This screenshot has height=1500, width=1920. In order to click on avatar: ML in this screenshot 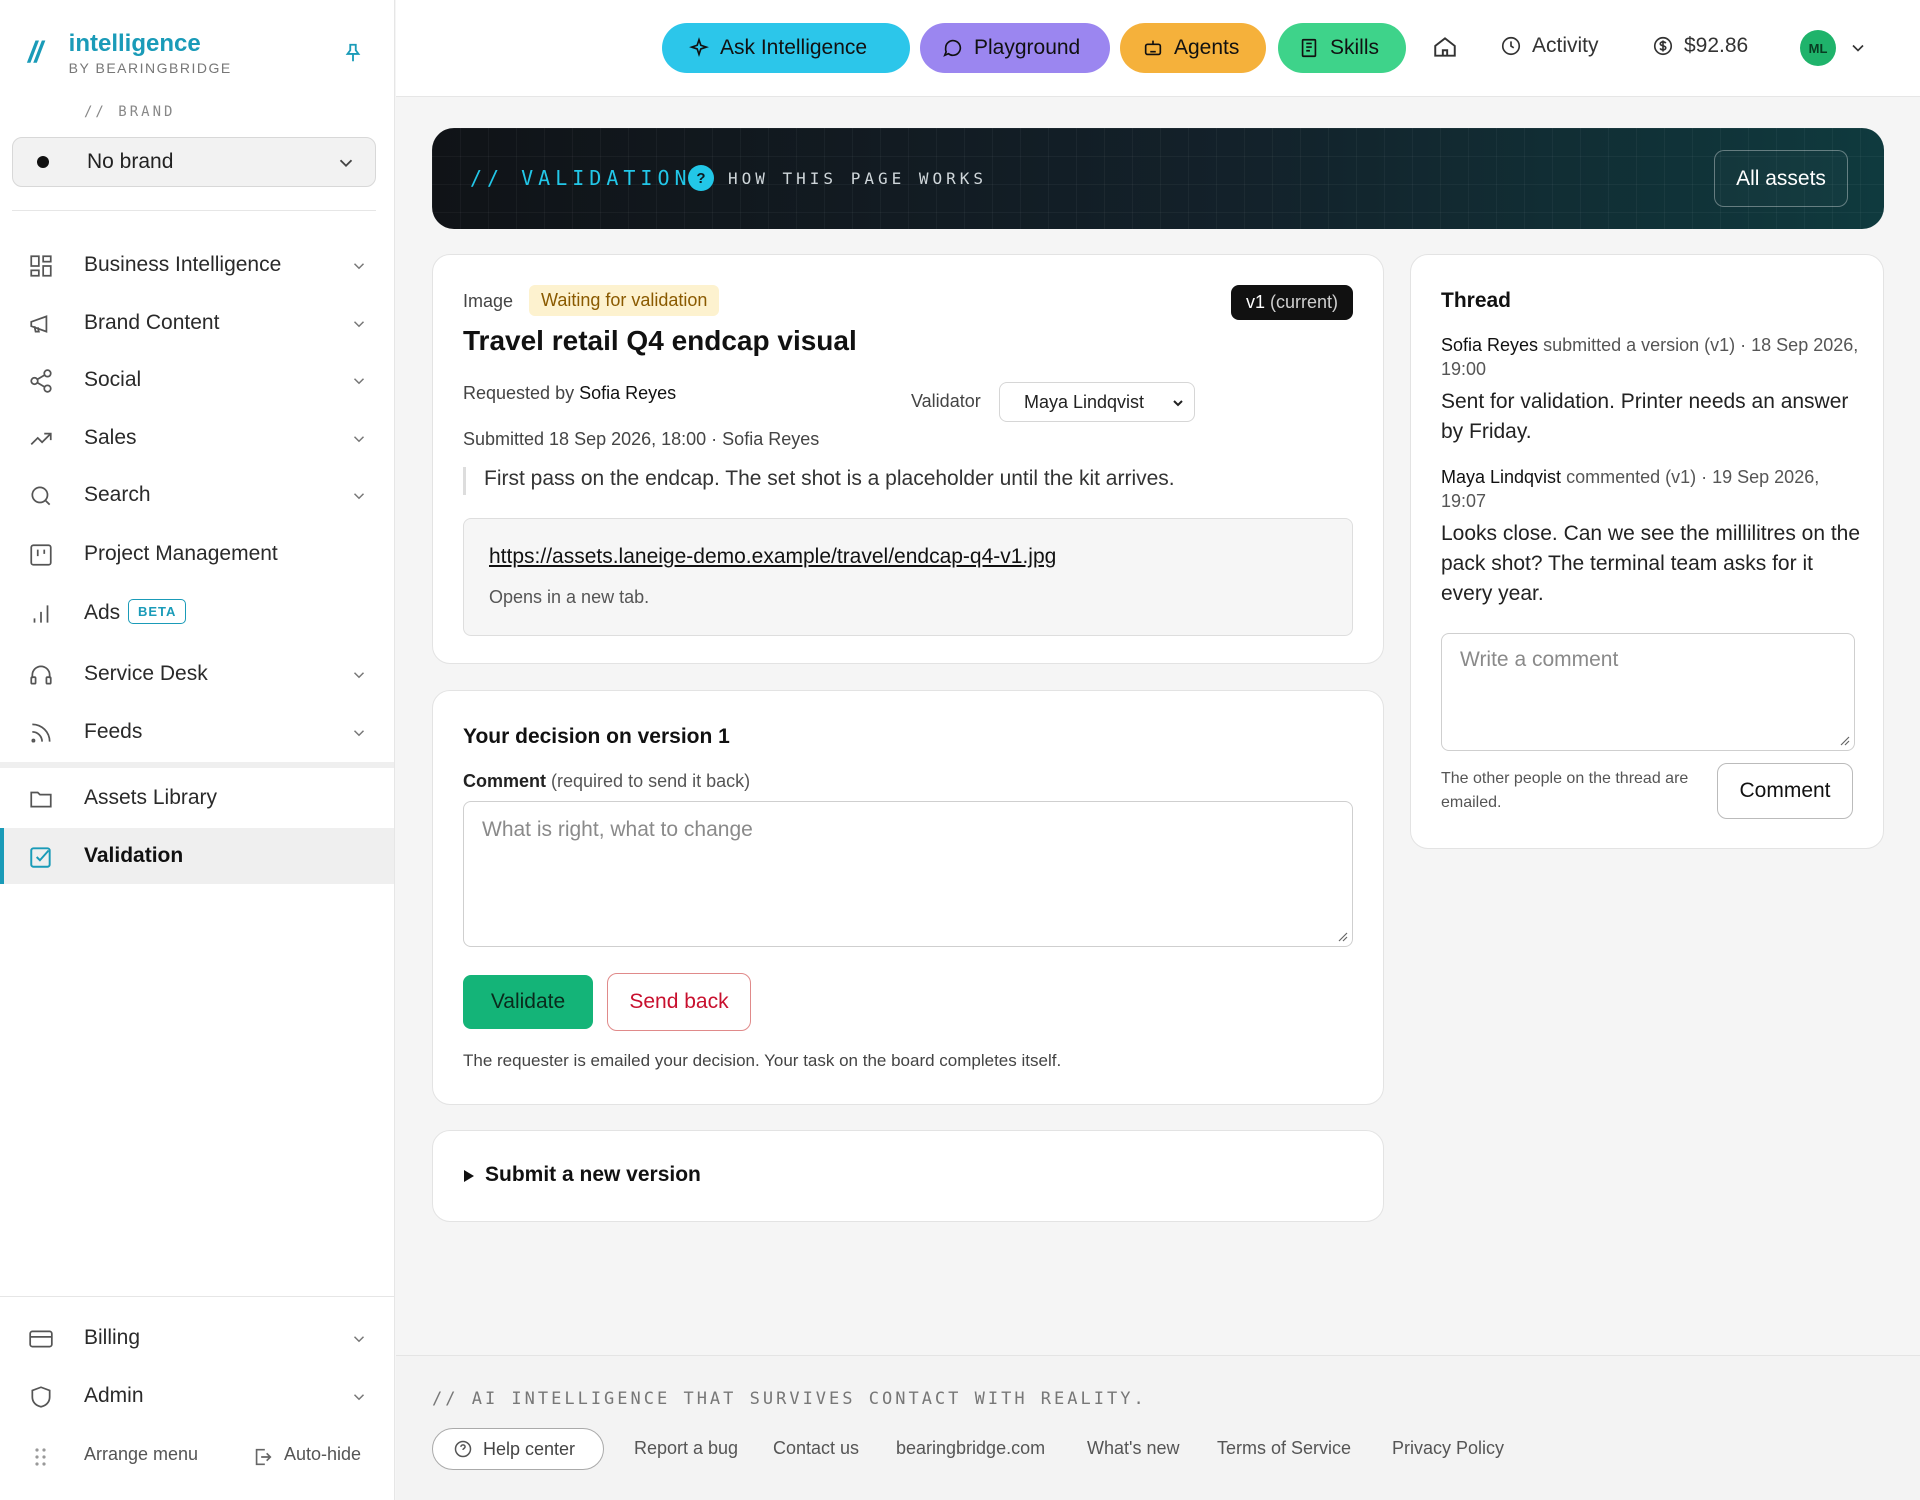, I will do `click(1818, 48)`.